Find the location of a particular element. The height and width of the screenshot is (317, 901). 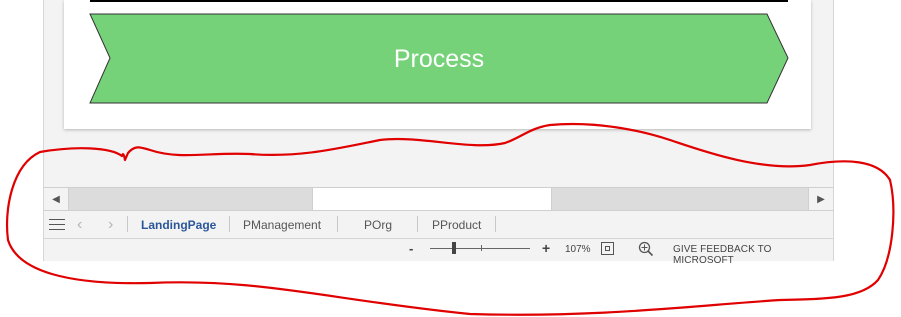

zoom-in-button: + is located at coordinates (546, 248).